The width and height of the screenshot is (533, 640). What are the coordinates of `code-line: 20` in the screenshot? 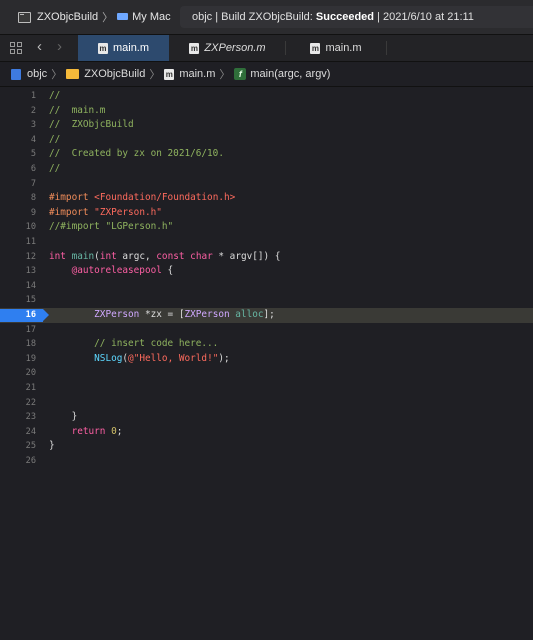 It's located at (266, 373).